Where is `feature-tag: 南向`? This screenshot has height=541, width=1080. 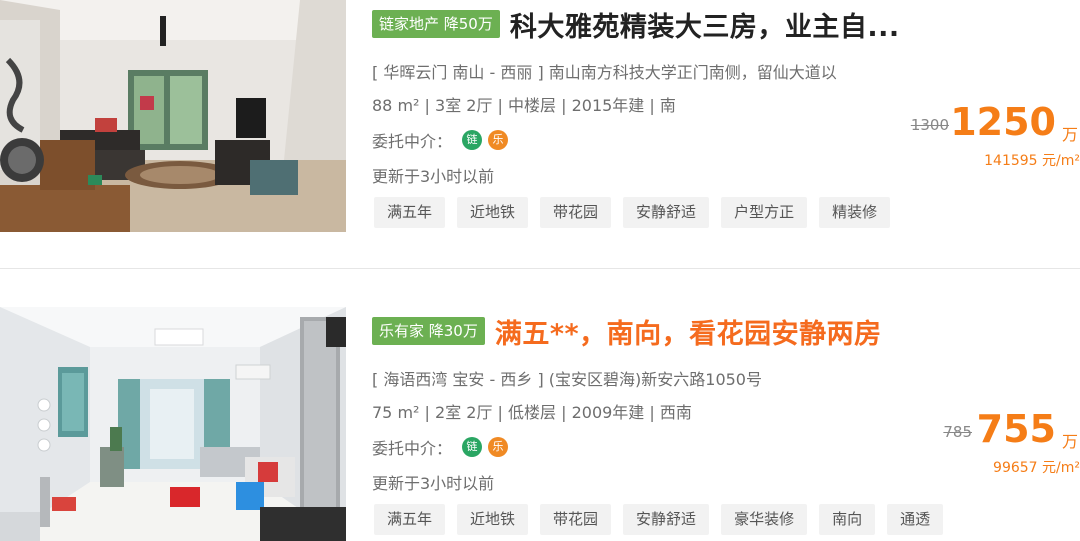 feature-tag: 南向 is located at coordinates (847, 519).